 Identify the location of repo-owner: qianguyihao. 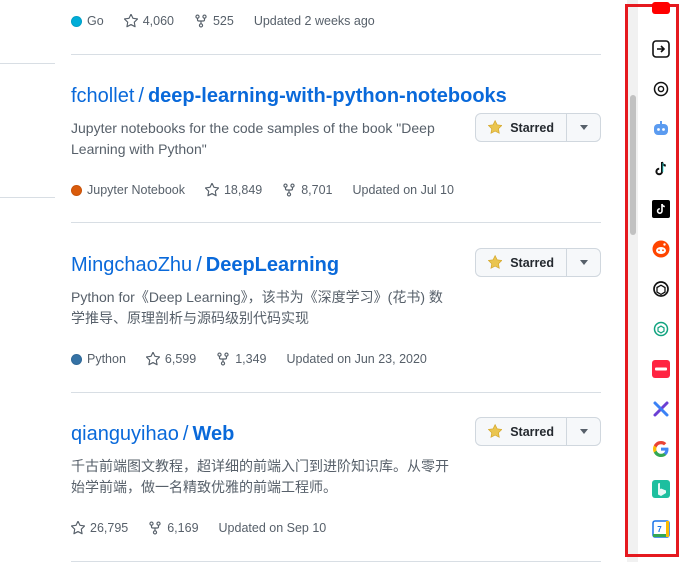
(125, 434).